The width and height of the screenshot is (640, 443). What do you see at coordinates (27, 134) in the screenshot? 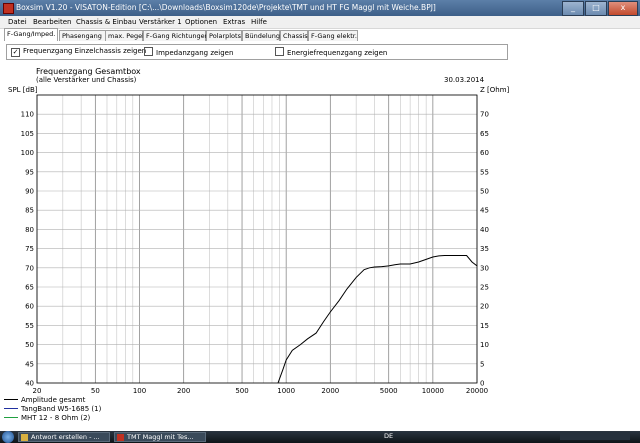
I see `y-tick-label: 105` at bounding box center [27, 134].